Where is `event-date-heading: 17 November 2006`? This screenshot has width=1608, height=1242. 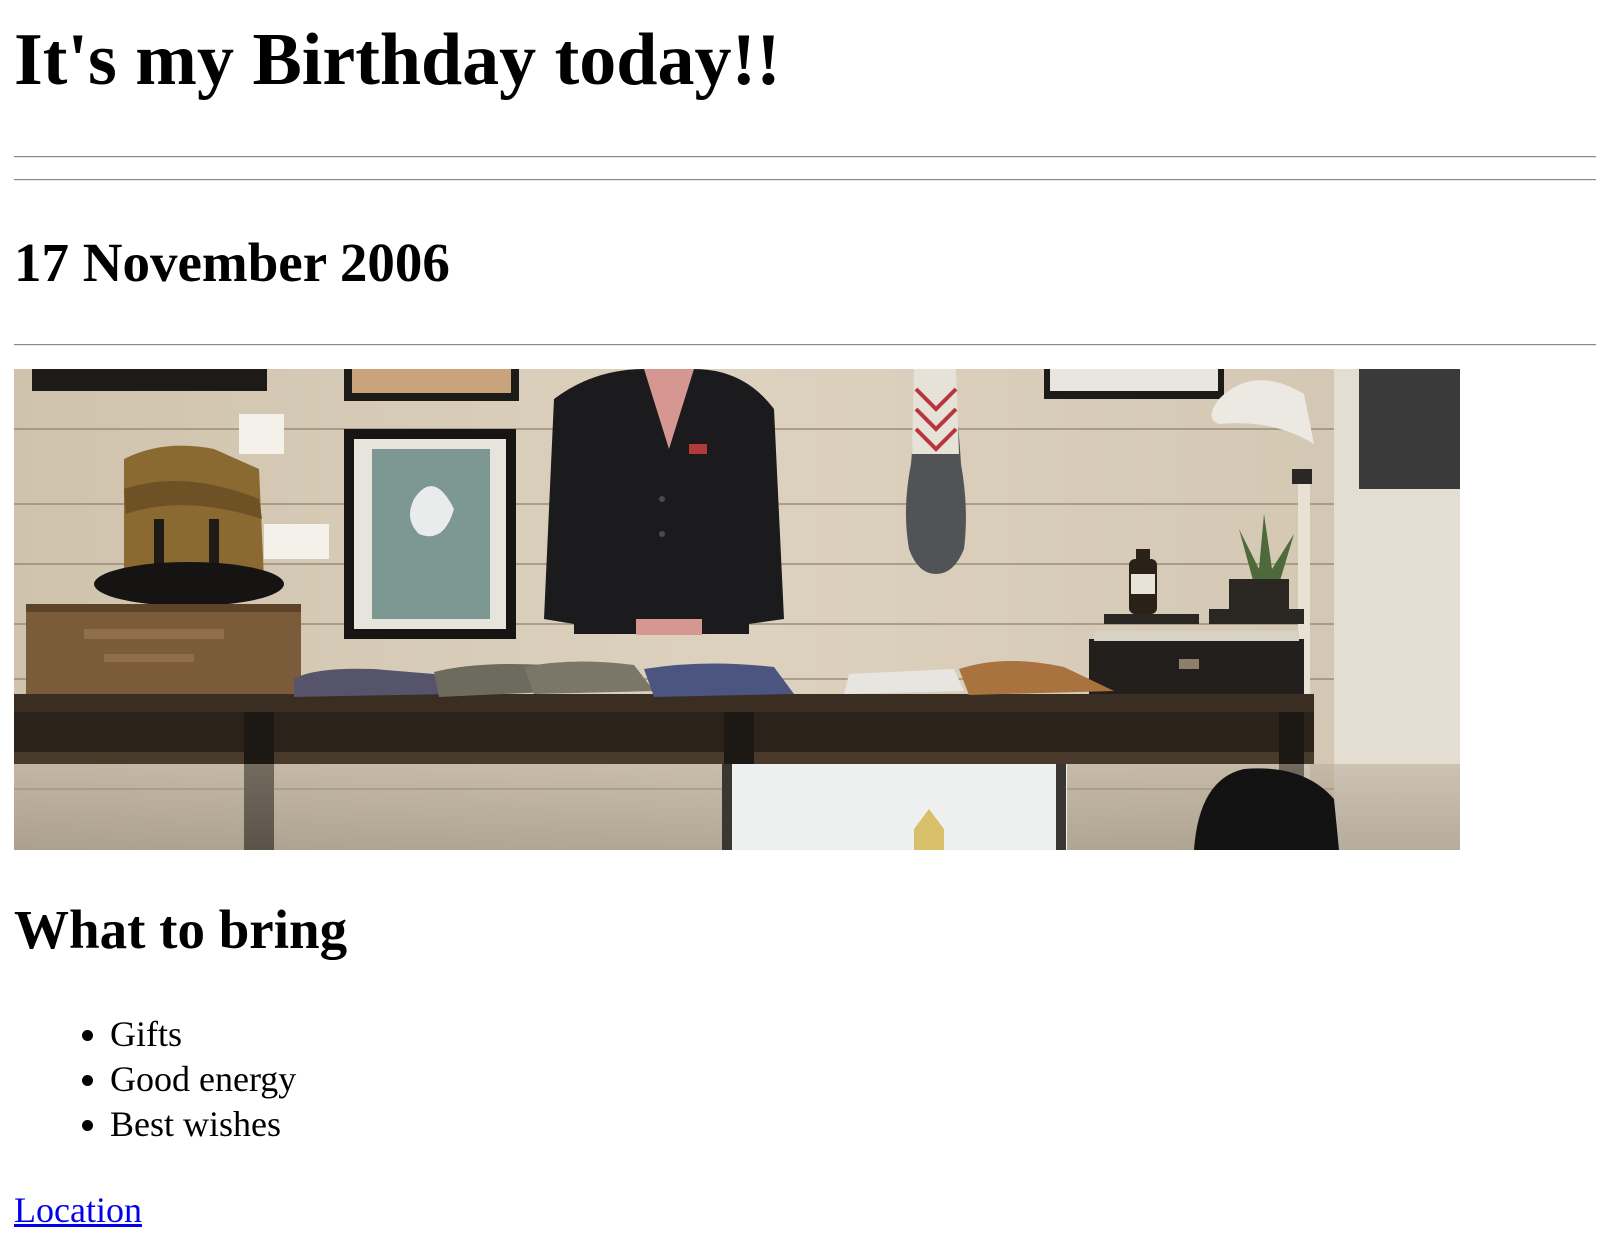
event-date-heading: 17 November 2006 is located at coordinates (232, 262).